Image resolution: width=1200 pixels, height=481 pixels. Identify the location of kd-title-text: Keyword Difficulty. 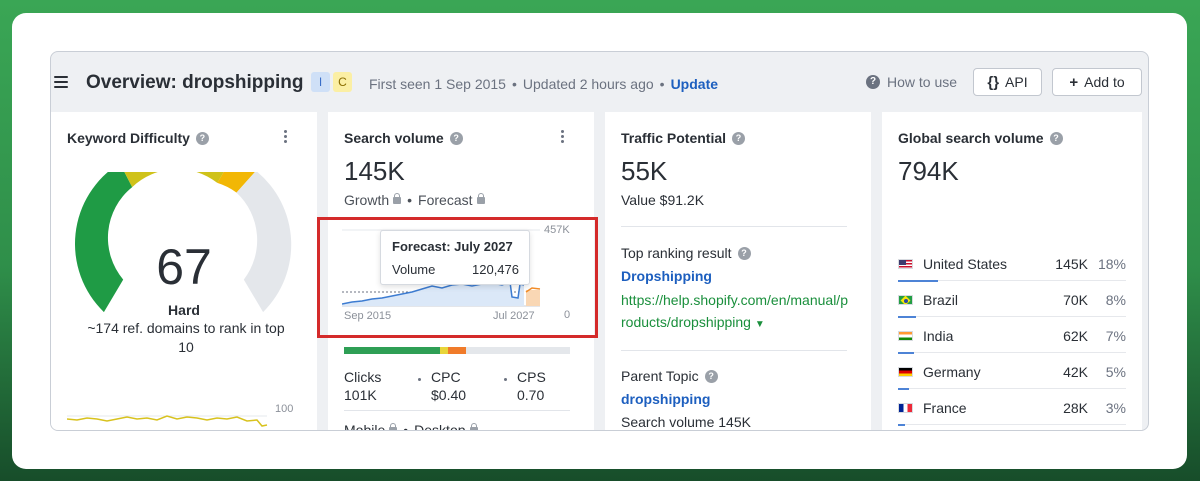
(128, 138).